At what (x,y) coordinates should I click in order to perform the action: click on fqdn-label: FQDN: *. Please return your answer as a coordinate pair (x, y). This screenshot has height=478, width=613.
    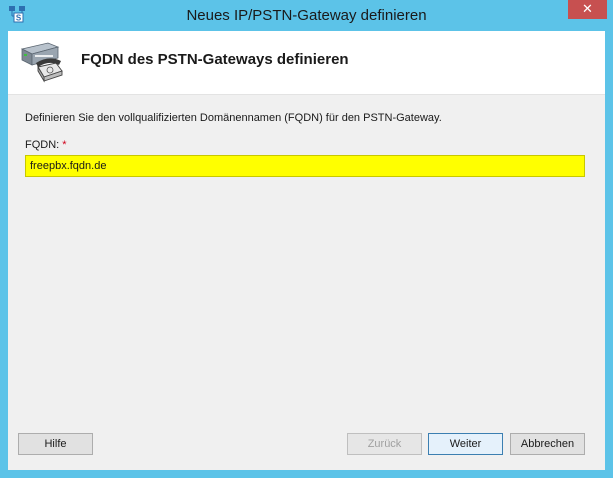
    Looking at the image, I should click on (46, 145).